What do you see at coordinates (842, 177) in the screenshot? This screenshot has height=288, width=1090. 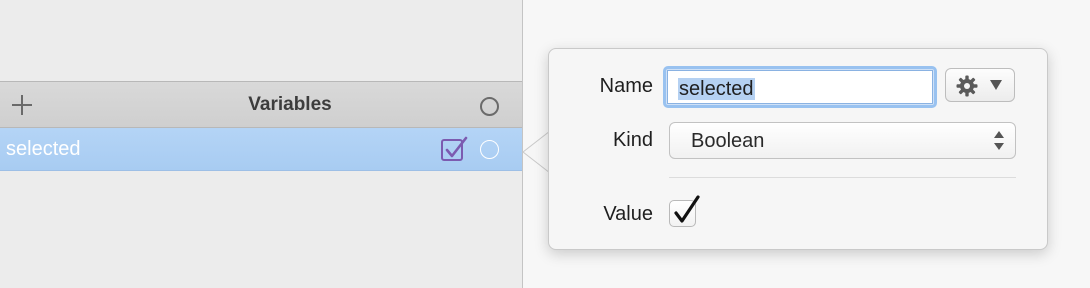 I see `separator` at bounding box center [842, 177].